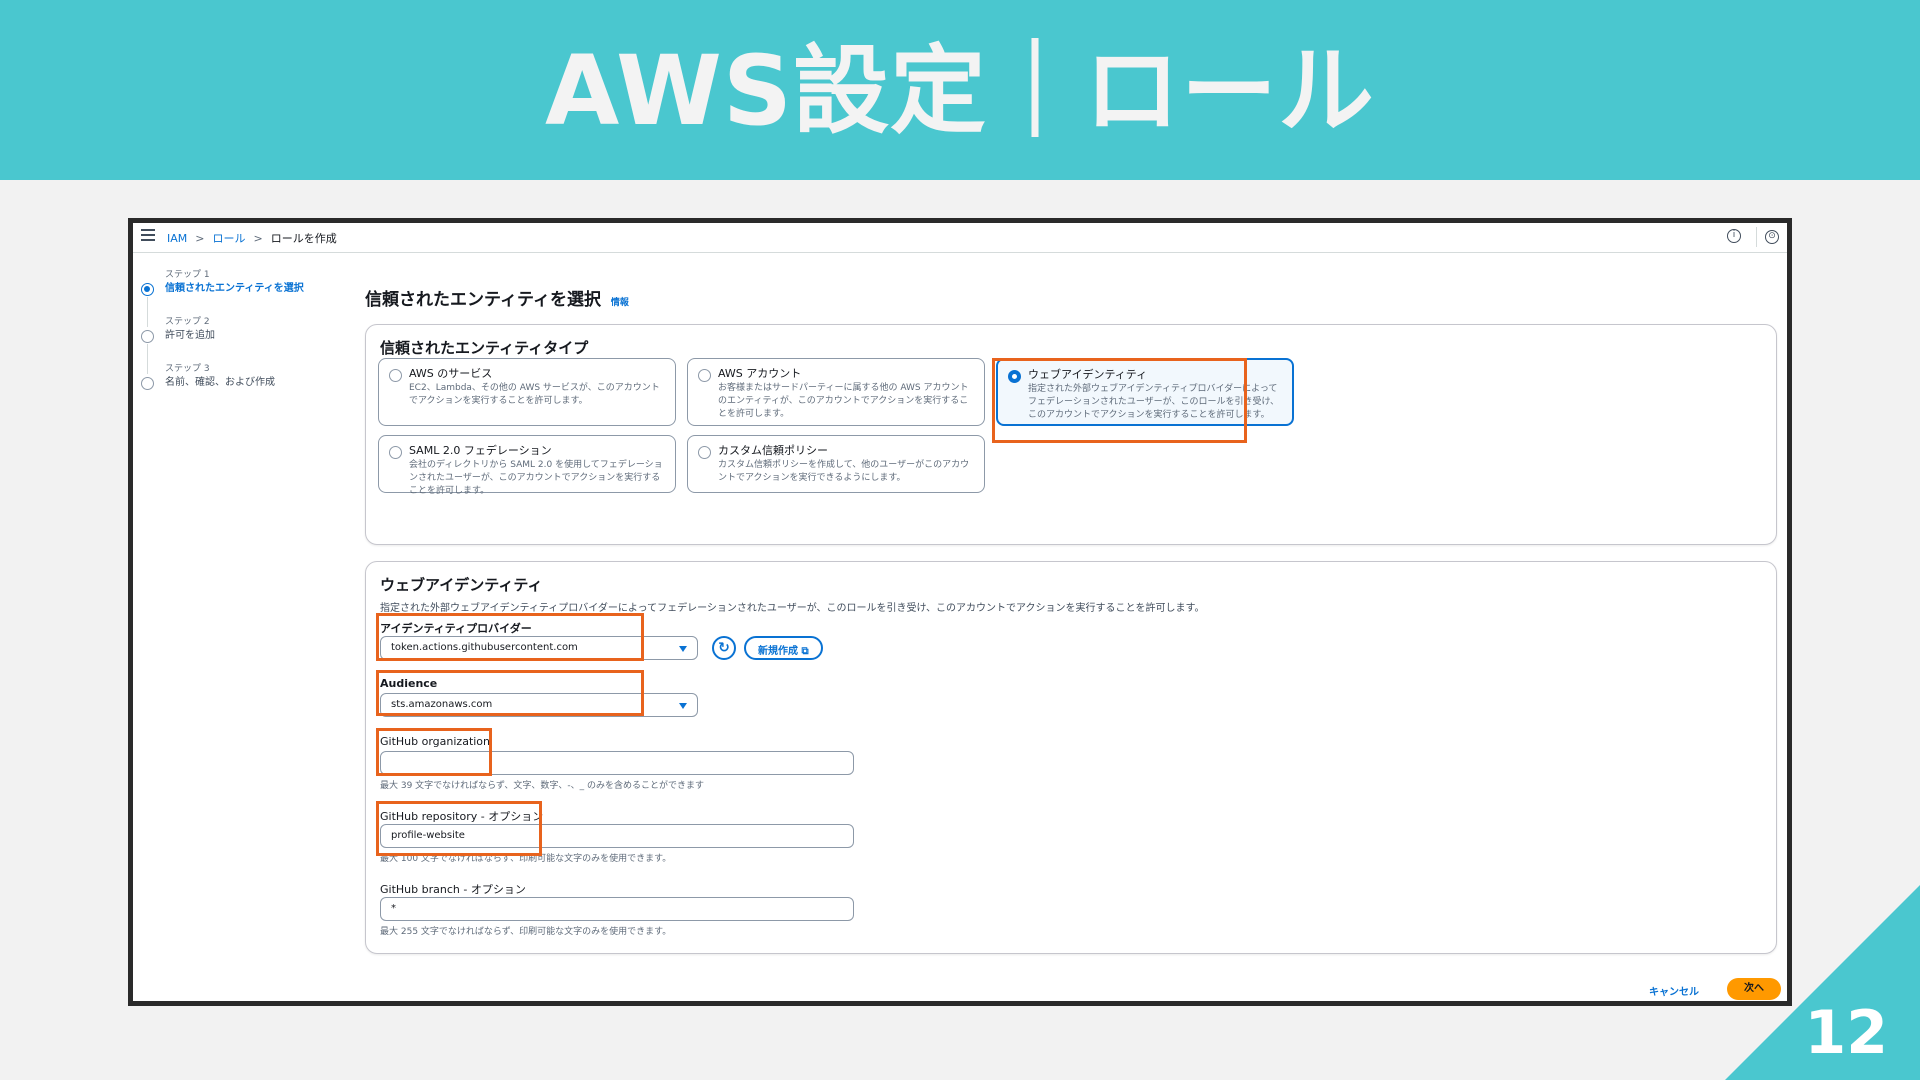 Image resolution: width=1920 pixels, height=1080 pixels. I want to click on step-label: 許可を追加, so click(190, 335).